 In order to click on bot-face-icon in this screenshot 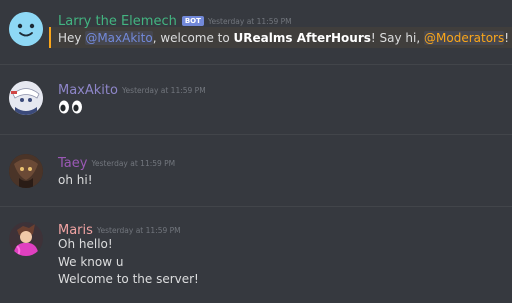, I will do `click(26, 29)`.